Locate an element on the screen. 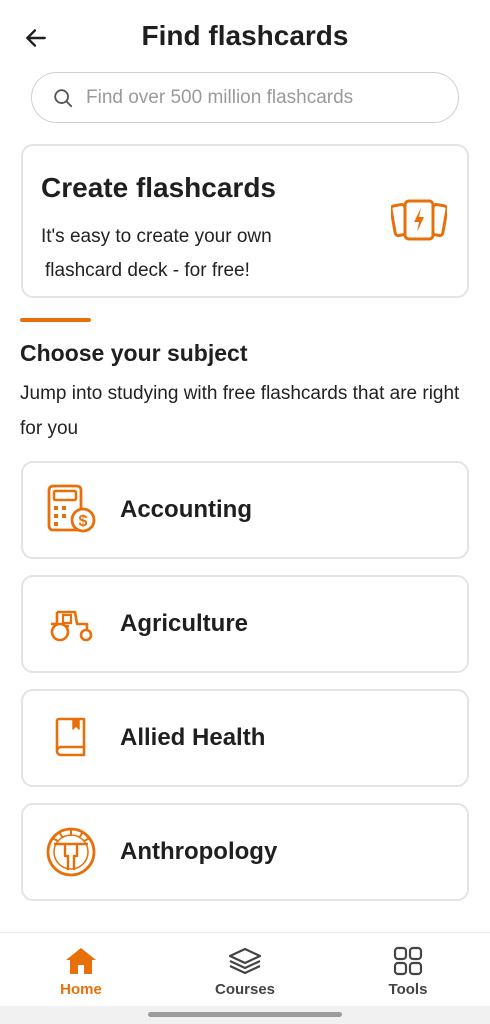 The image size is (490, 1024). header: Find flashcards is located at coordinates (245, 36).